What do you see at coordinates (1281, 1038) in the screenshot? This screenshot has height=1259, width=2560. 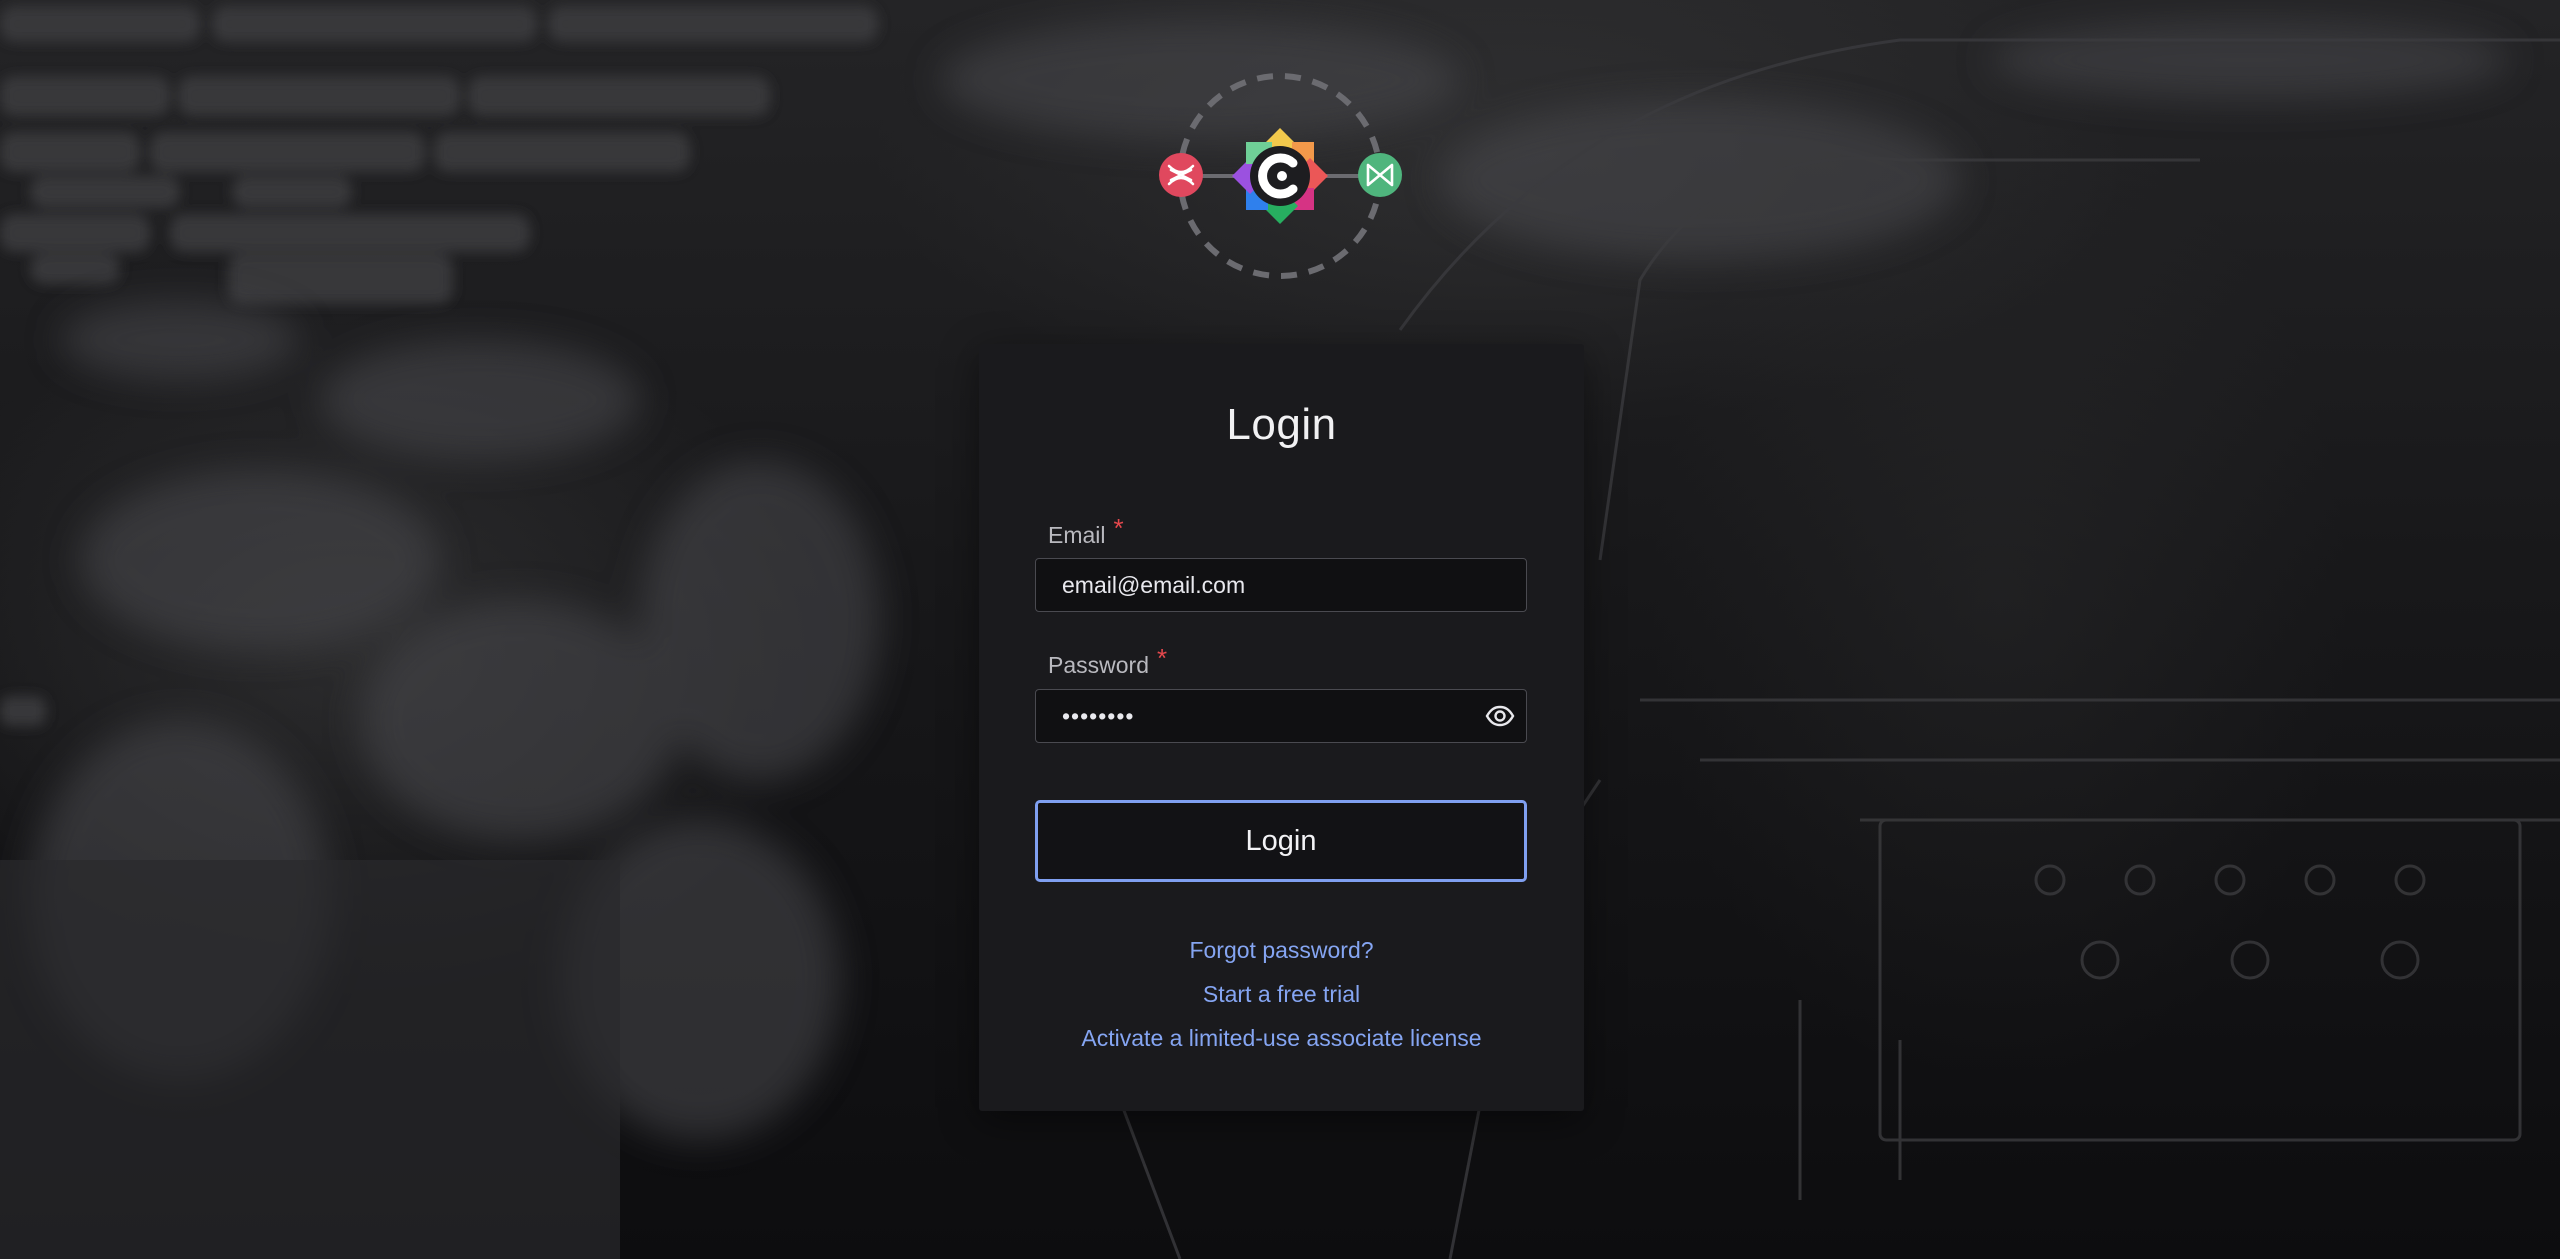 I see `associate-license-link: Activate a limited-use associate license` at bounding box center [1281, 1038].